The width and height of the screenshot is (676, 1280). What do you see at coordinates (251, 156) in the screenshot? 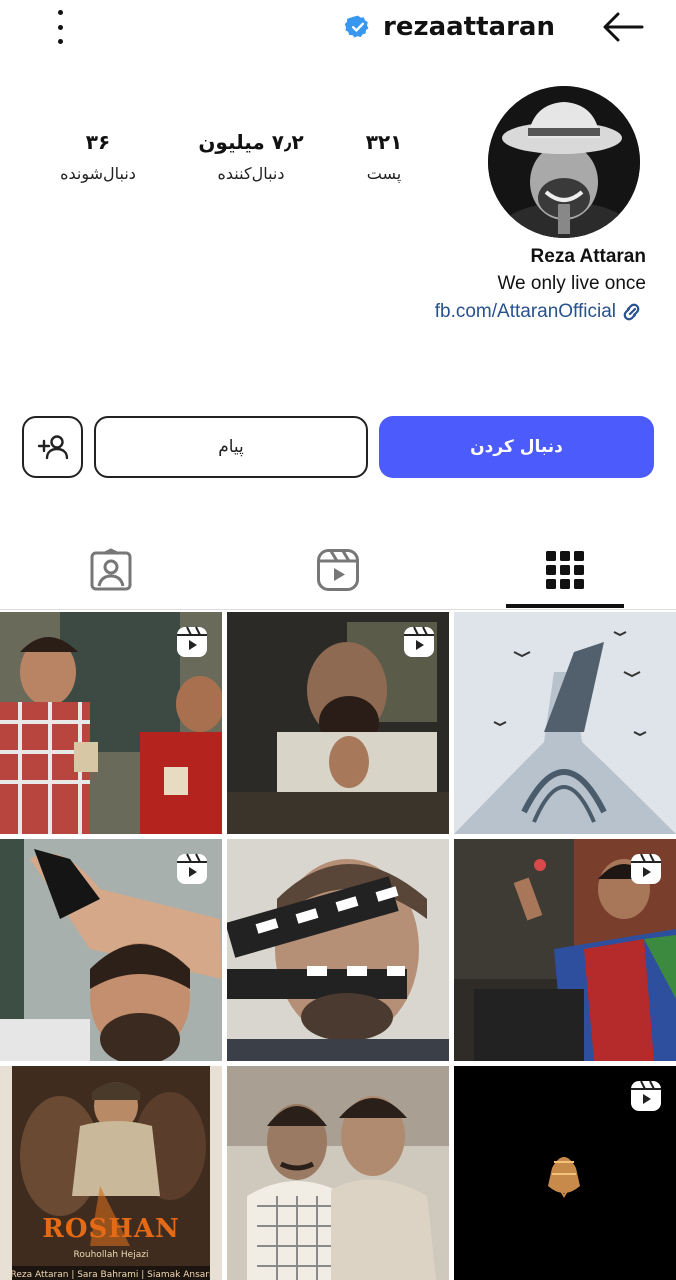
I see `followers-stat: ۷٫۲ میلیون دنبال‌کننده` at bounding box center [251, 156].